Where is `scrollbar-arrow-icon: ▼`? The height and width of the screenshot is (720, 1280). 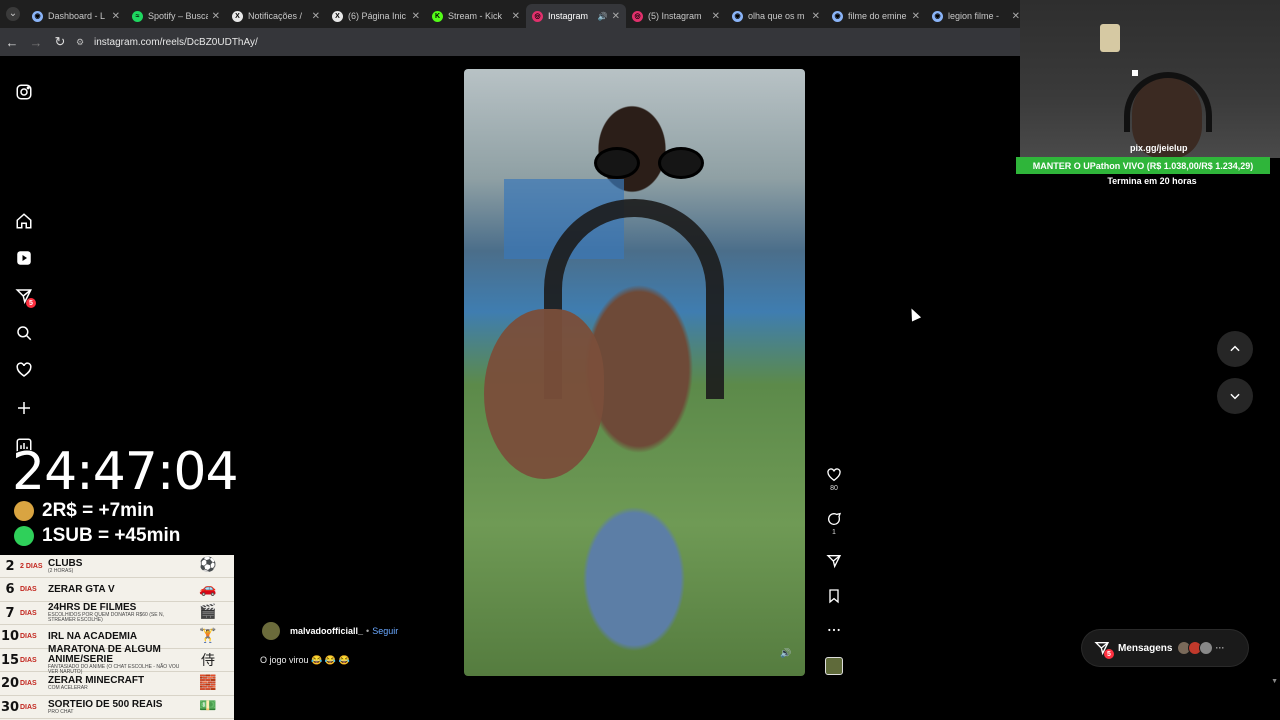 scrollbar-arrow-icon: ▼ is located at coordinates (1274, 681).